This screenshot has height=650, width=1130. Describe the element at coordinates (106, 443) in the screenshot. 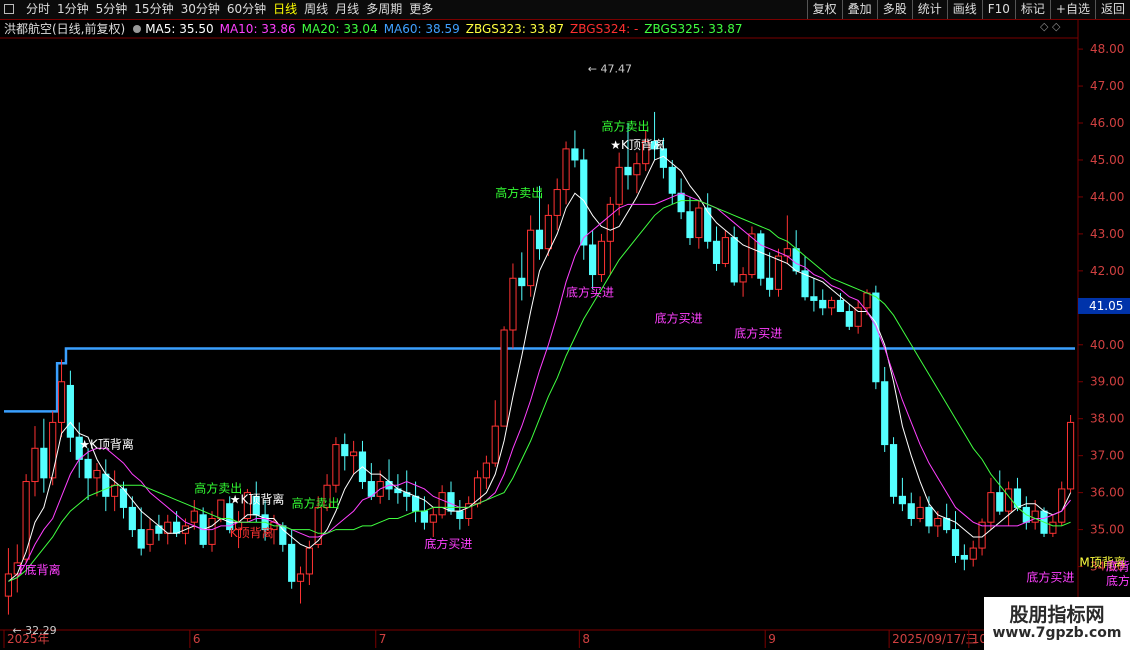

I see `signal-label-0: ★K顶背离` at that location.